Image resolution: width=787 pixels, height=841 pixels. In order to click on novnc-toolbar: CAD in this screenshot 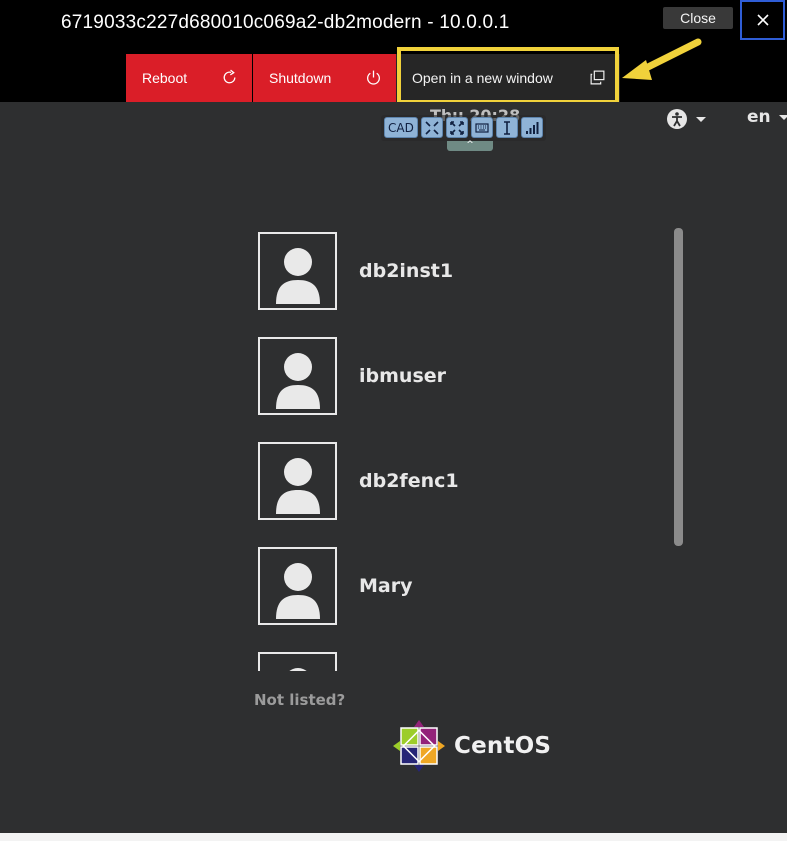, I will do `click(463, 128)`.